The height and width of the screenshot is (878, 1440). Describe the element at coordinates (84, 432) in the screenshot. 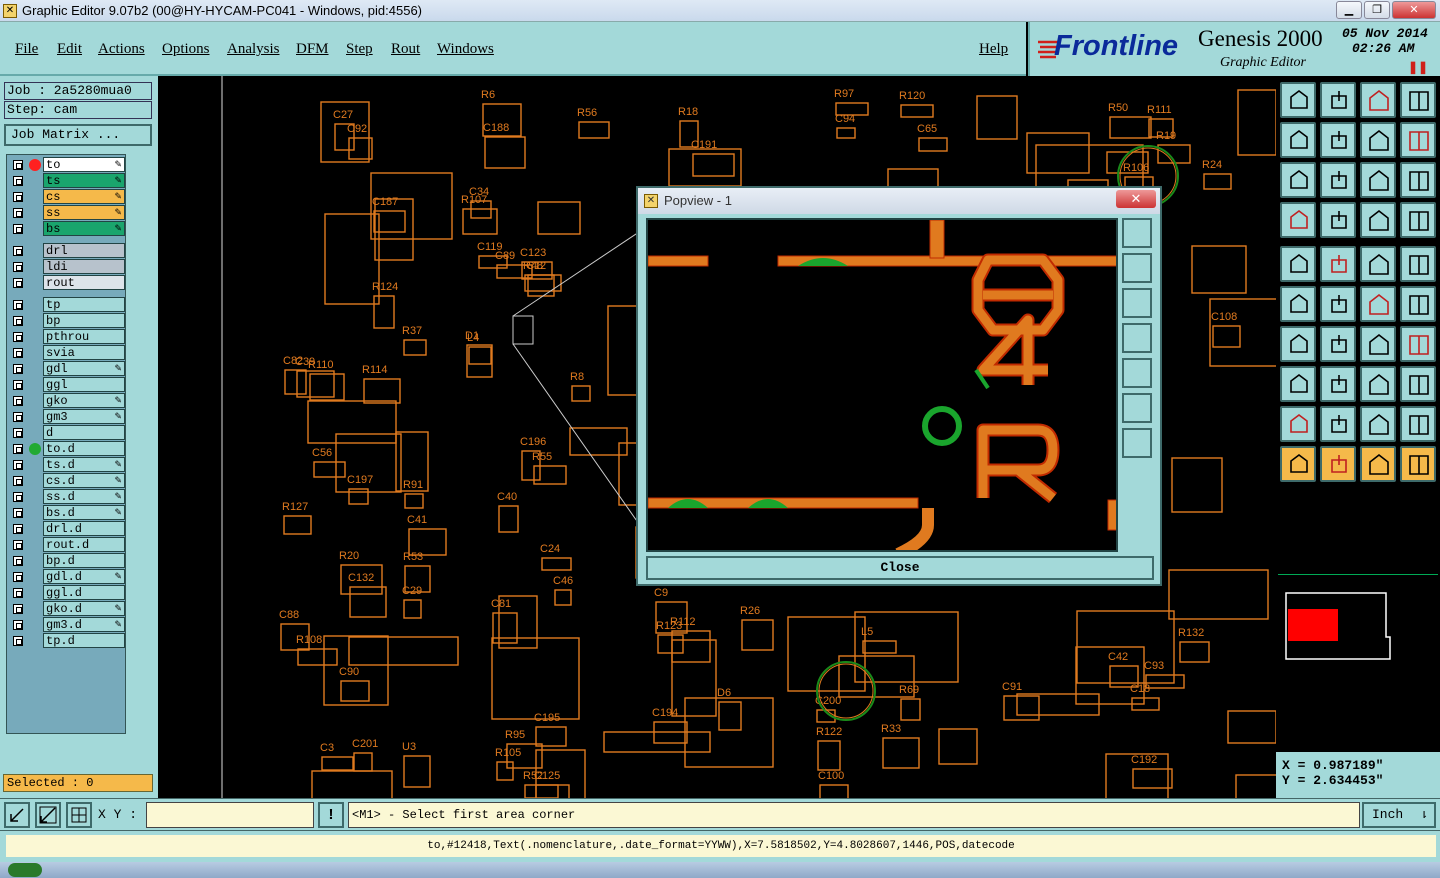

I see `layer-name: d` at that location.